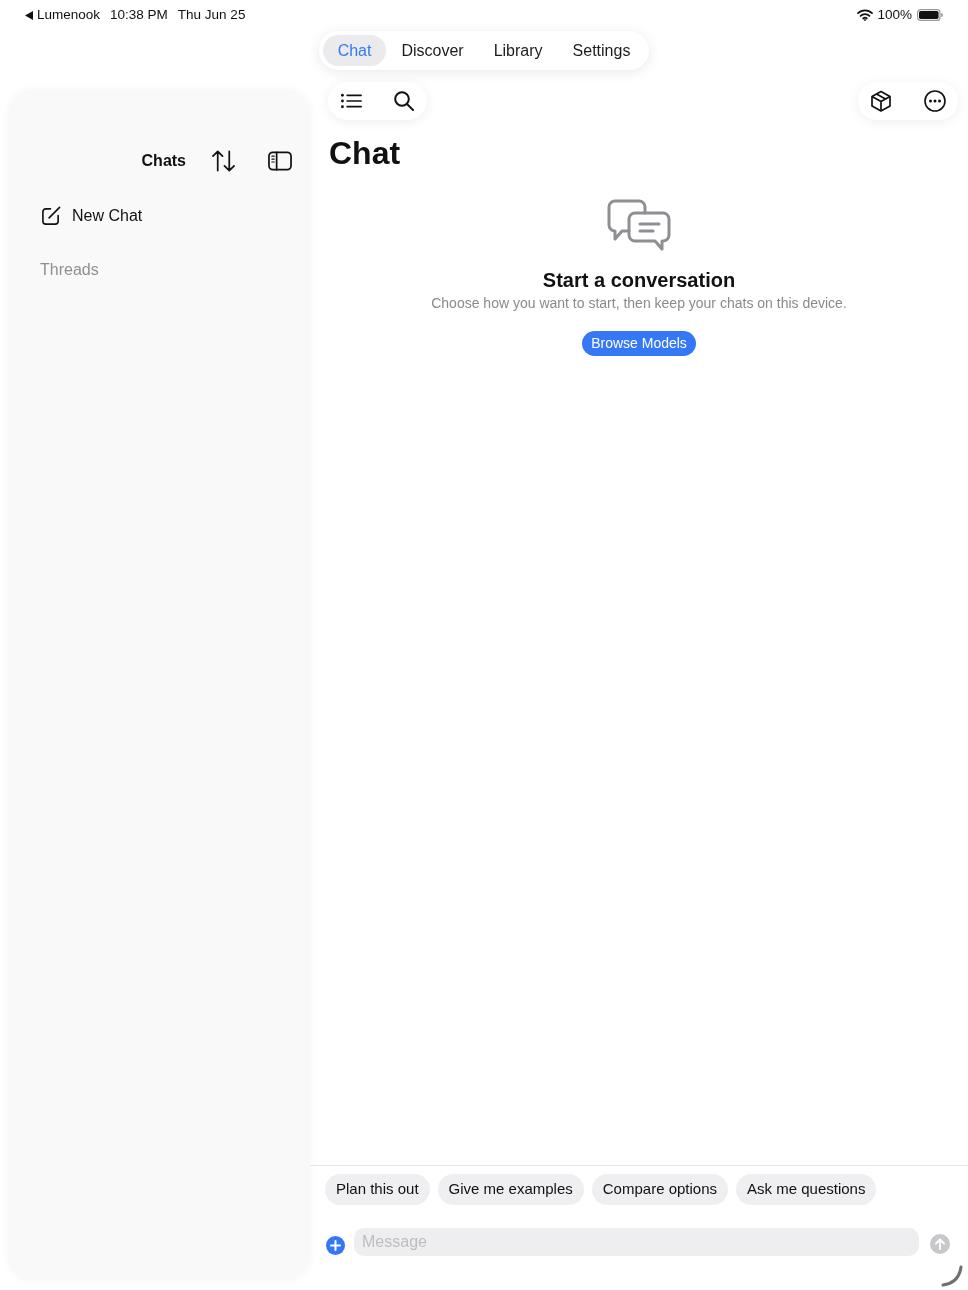 This screenshot has height=1290, width=968. Describe the element at coordinates (935, 101) in the screenshot. I see `more-icon` at that location.